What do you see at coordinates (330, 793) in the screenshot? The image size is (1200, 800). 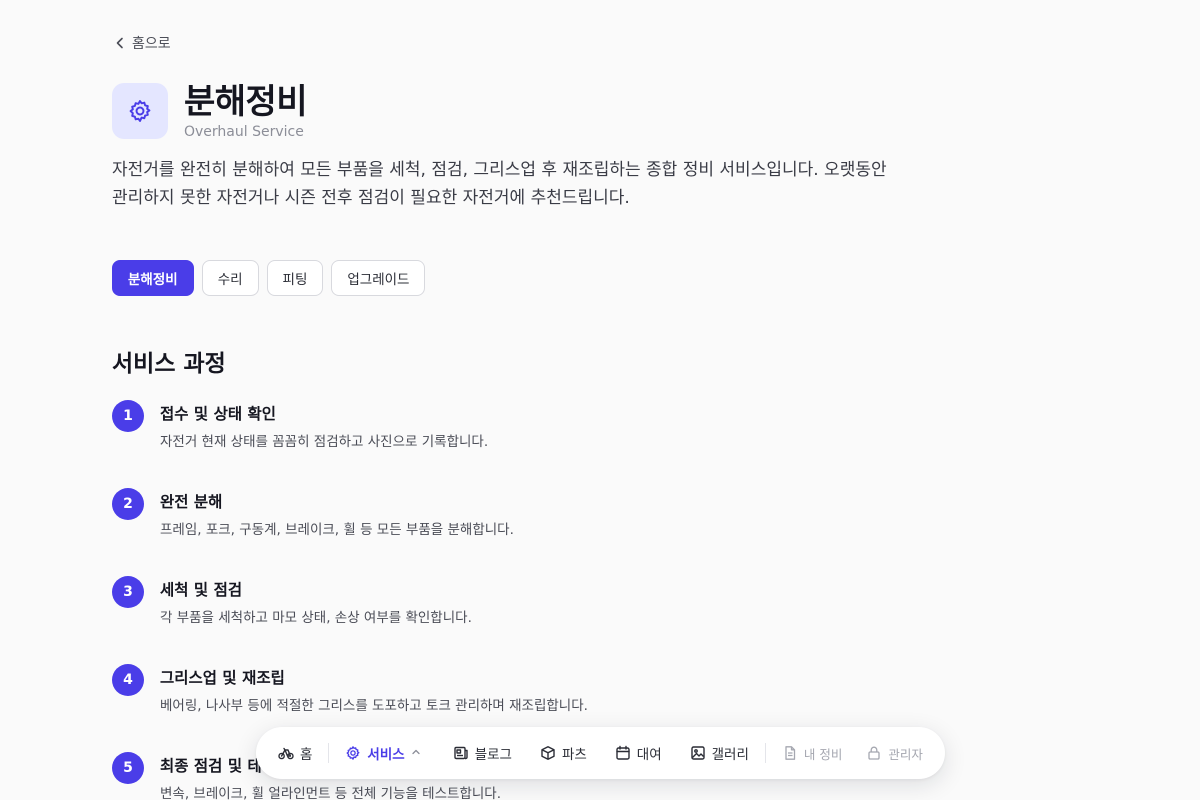 I see `step-description: 변속, 브레이크, 휠 얼라인먼트 등 전체 기능을 테스트합니다.` at bounding box center [330, 793].